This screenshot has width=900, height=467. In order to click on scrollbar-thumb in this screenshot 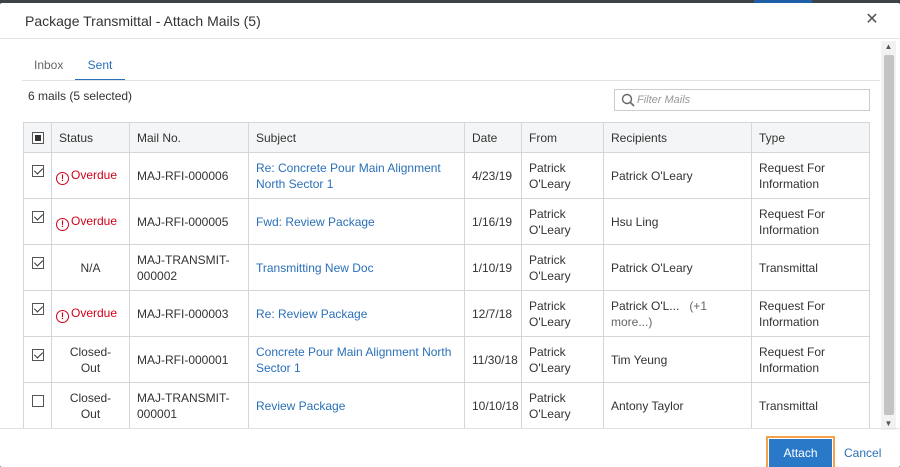, I will do `click(889, 235)`.